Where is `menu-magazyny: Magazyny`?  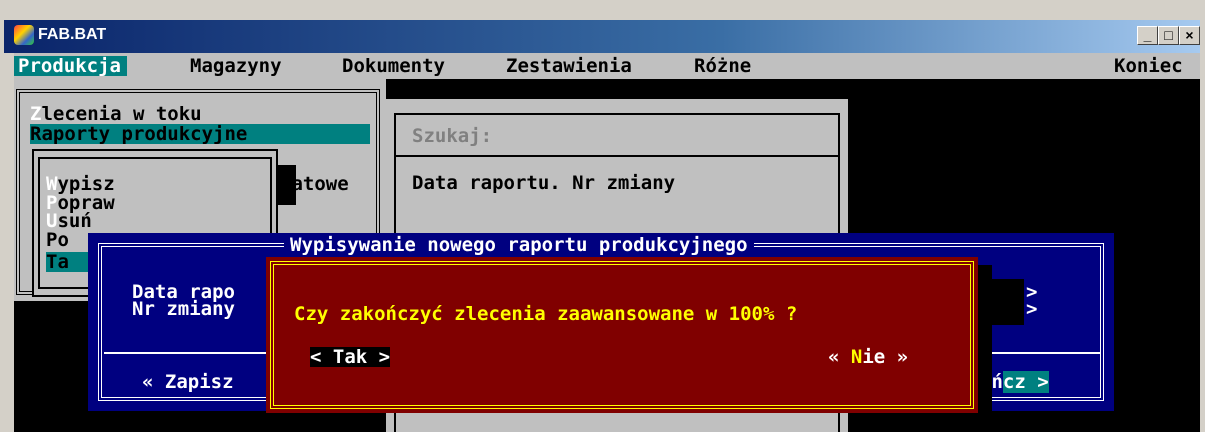
menu-magazyny: Magazyny is located at coordinates (236, 66).